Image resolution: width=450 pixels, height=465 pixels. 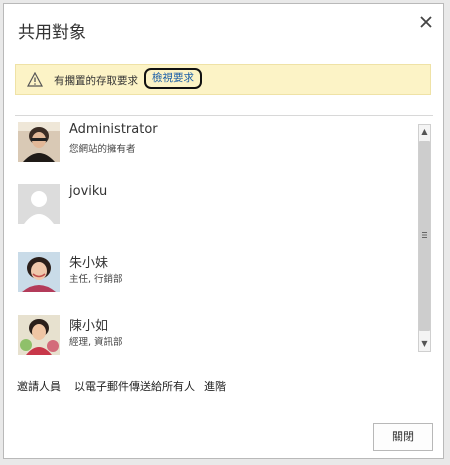 I want to click on divider, so click(x=224, y=115).